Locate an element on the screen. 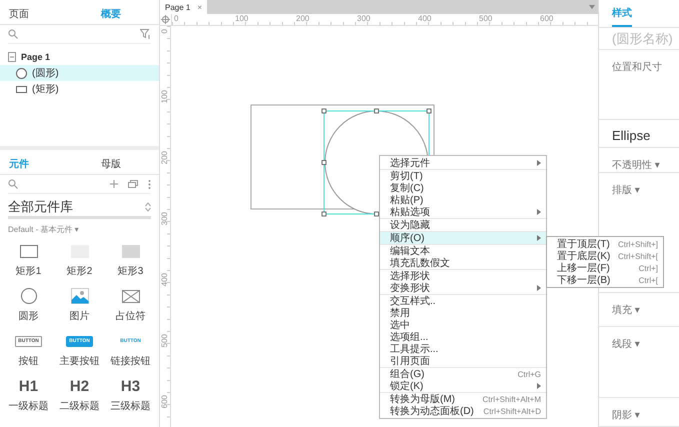  outline-item: (圆形) is located at coordinates (79, 73).